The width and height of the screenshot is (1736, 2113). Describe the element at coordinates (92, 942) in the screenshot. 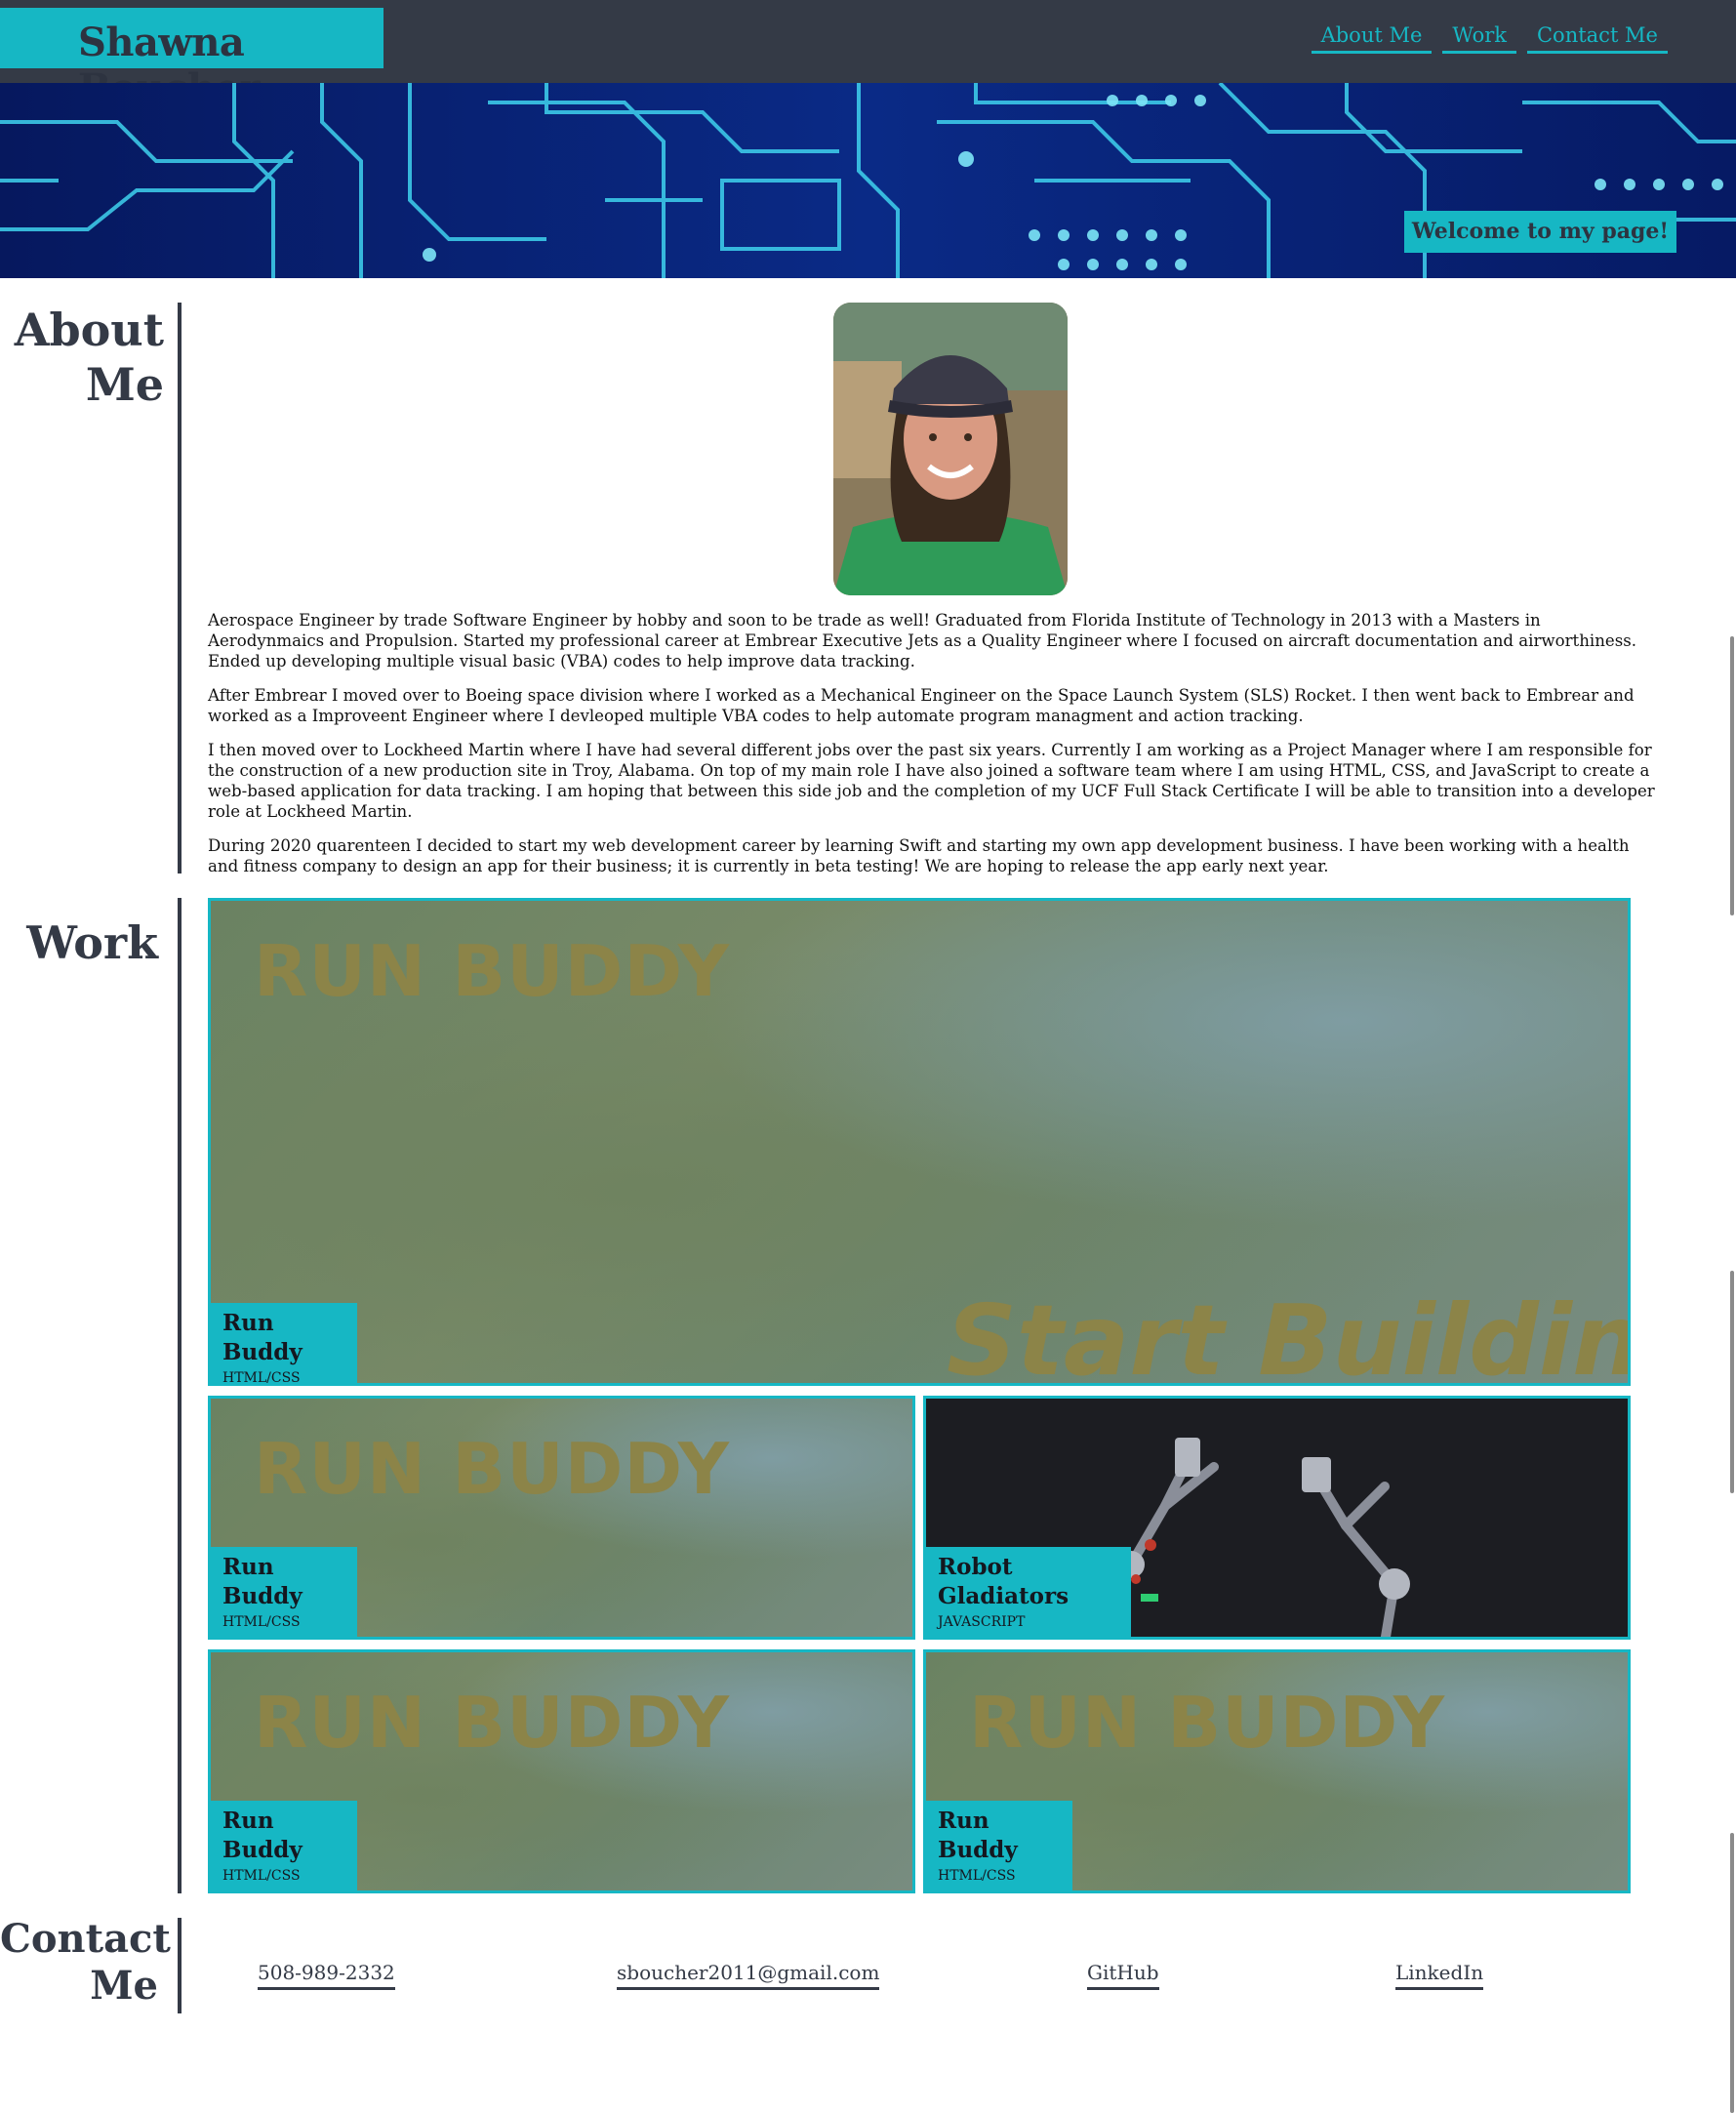

I see `work-section-title: Work` at that location.